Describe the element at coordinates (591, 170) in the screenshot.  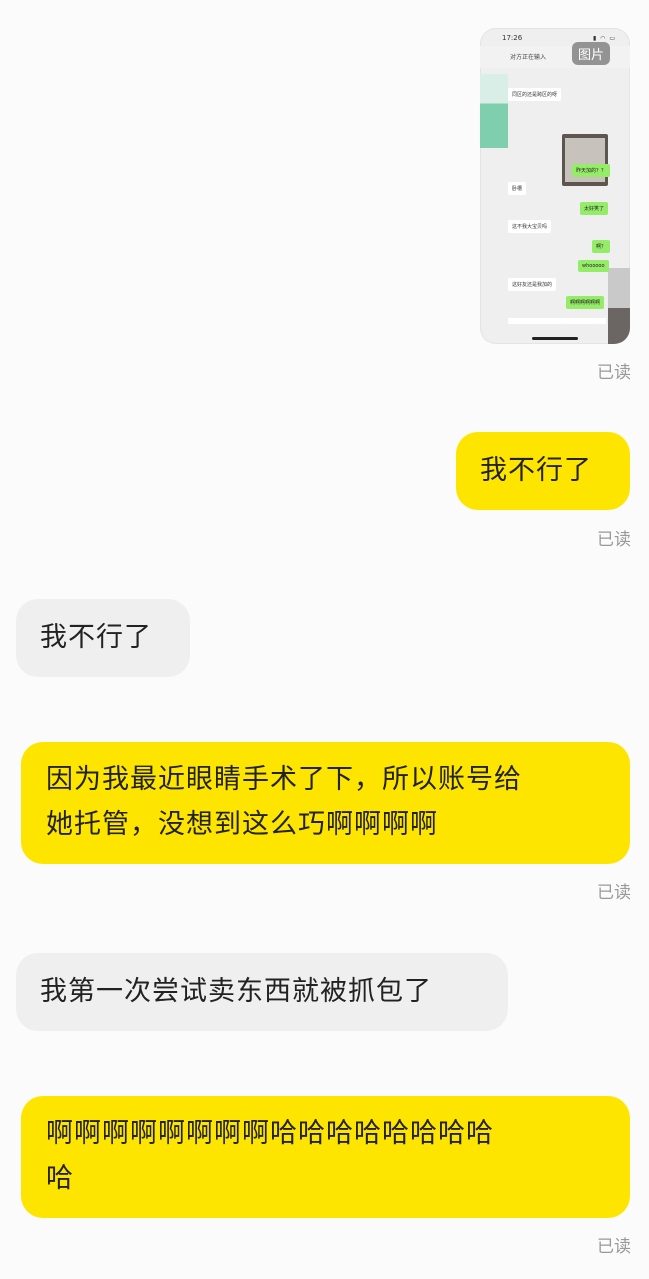
I see `thumbnail-mini-message: 昨天加的？？` at that location.